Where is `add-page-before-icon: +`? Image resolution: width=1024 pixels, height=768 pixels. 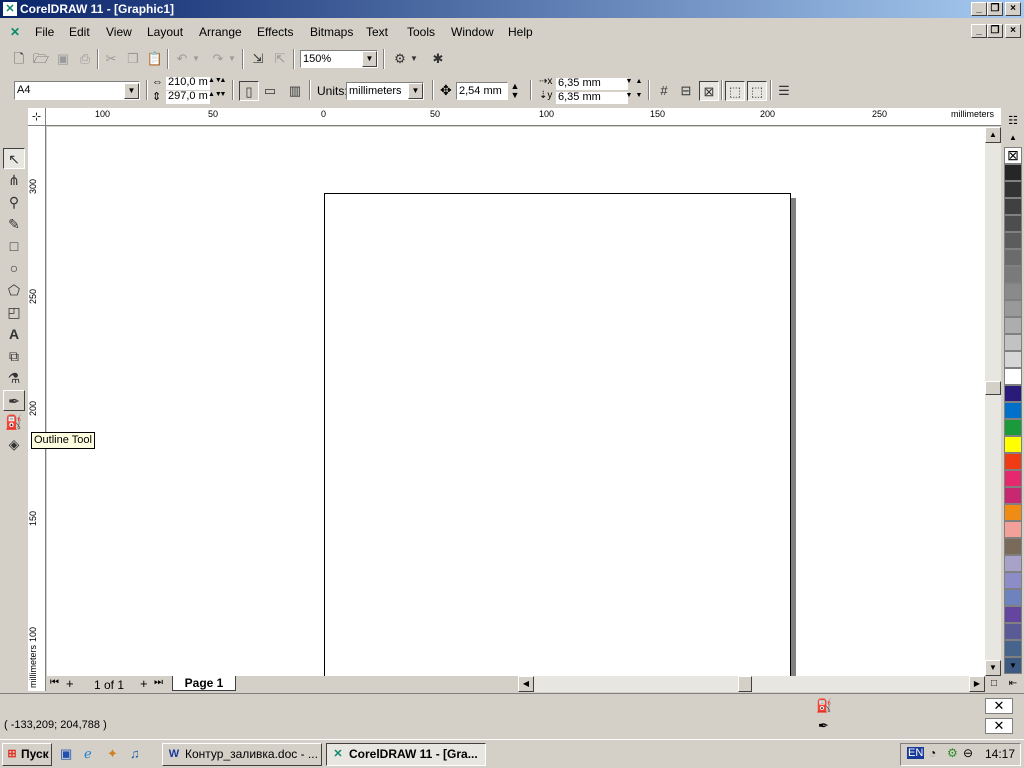
add-page-before-icon: + is located at coordinates (70, 683).